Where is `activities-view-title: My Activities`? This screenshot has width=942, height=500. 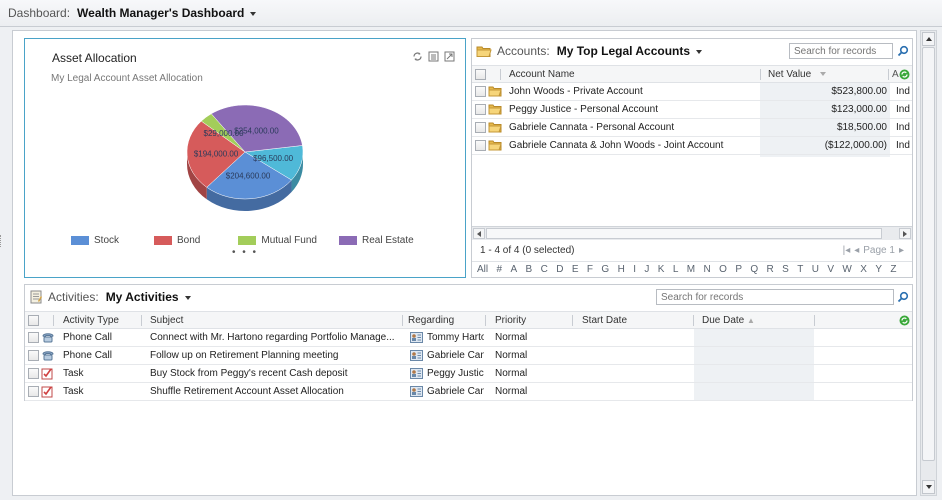
activities-view-title: My Activities is located at coordinates (142, 297).